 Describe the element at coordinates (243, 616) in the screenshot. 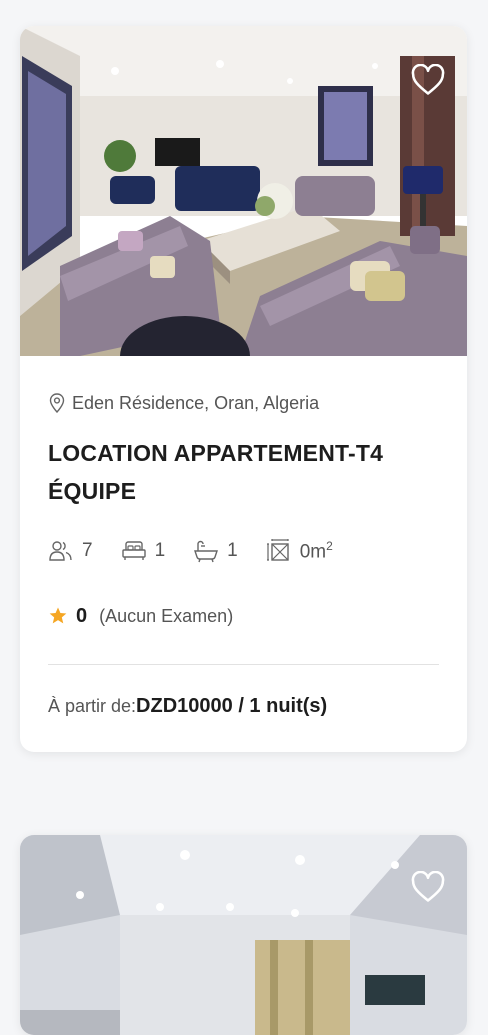

I see `rating-row: 0 (Aucun Examen)` at that location.